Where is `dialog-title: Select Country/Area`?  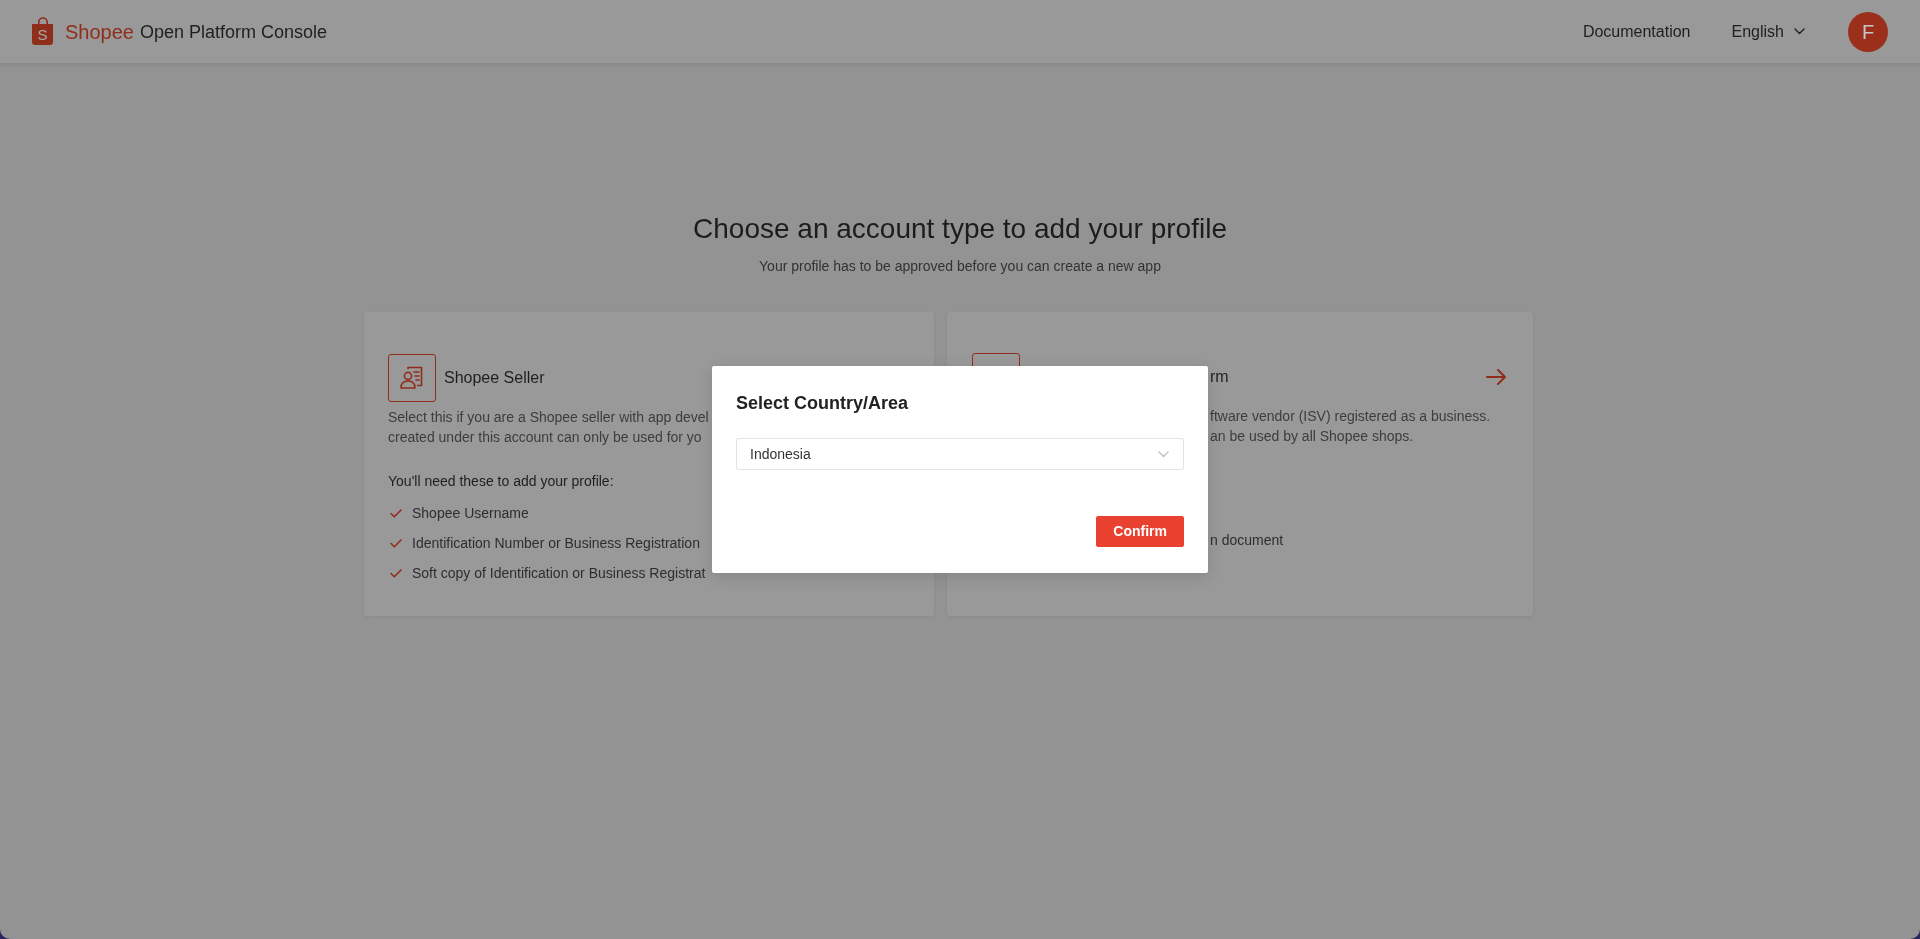 dialog-title: Select Country/Area is located at coordinates (822, 403).